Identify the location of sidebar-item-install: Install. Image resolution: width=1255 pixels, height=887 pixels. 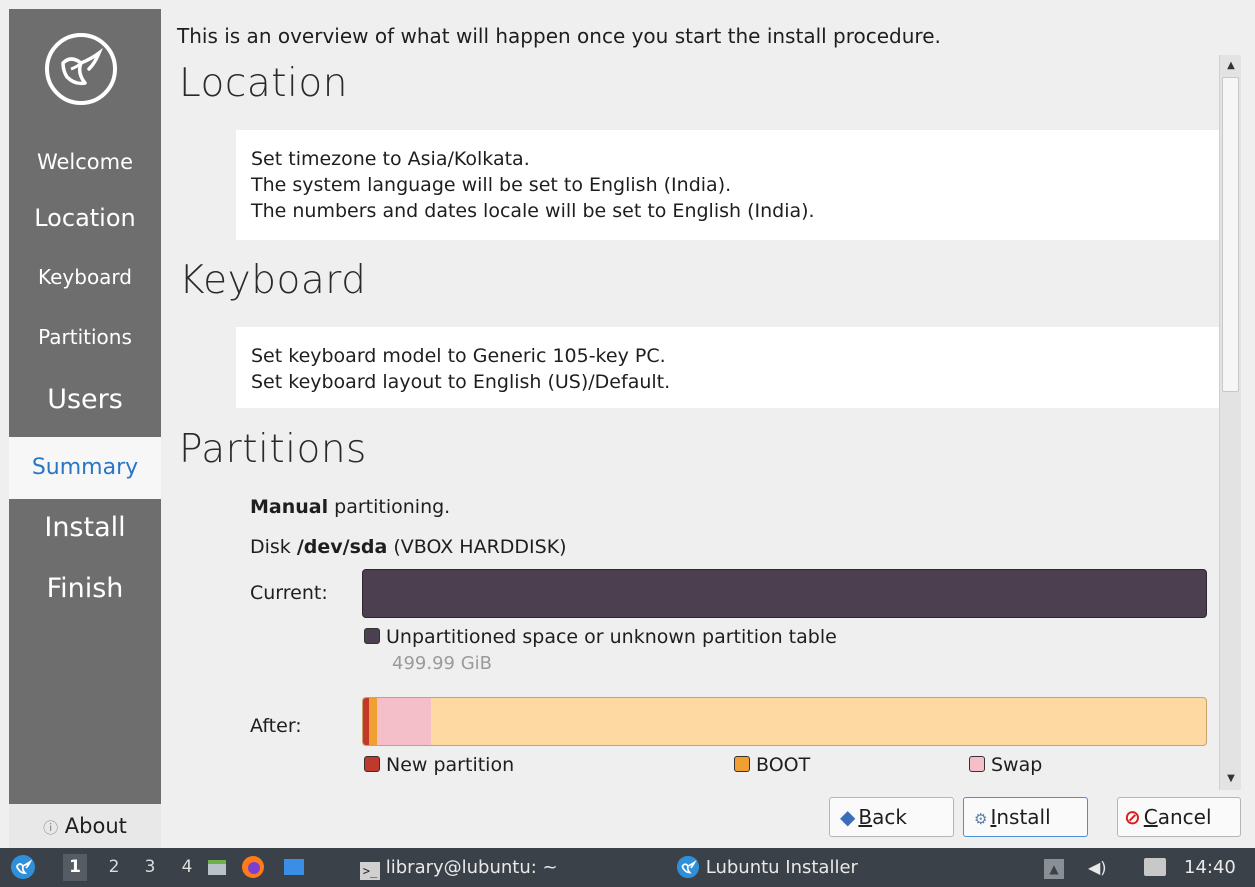
(85, 528).